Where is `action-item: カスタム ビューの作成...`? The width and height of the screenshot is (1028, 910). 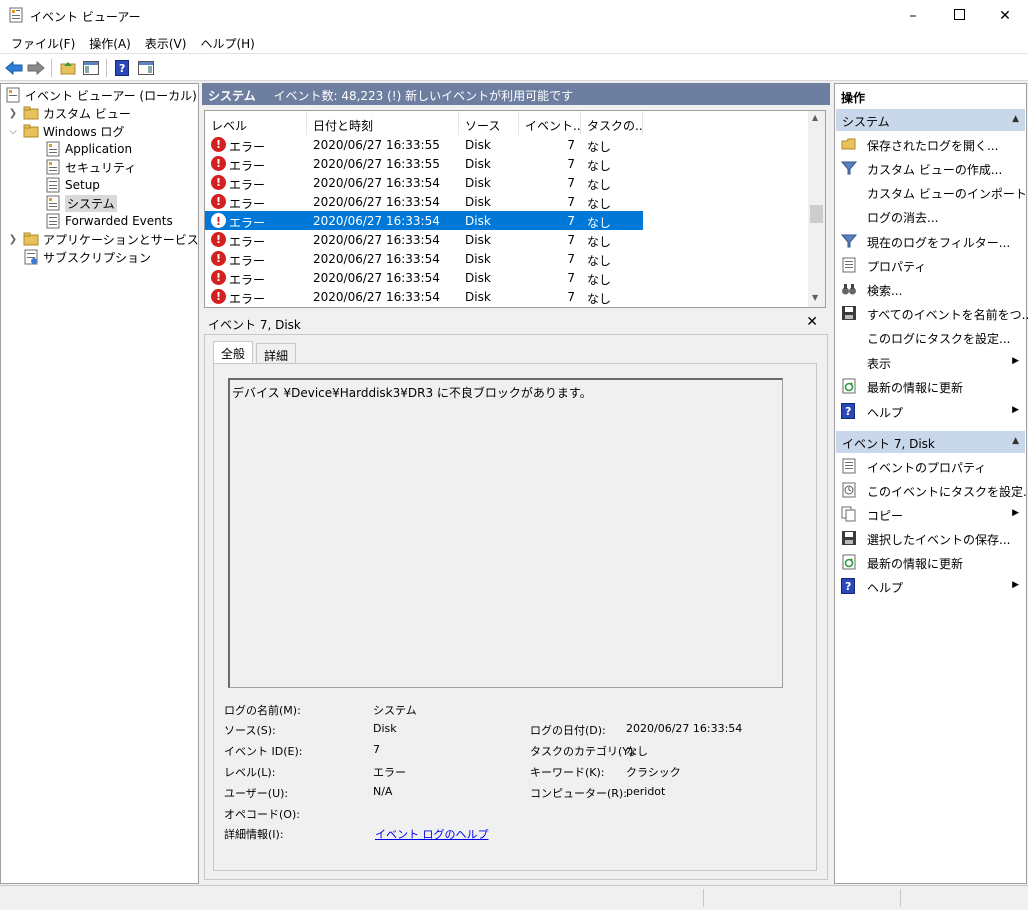 action-item: カスタム ビューの作成... is located at coordinates (930, 168).